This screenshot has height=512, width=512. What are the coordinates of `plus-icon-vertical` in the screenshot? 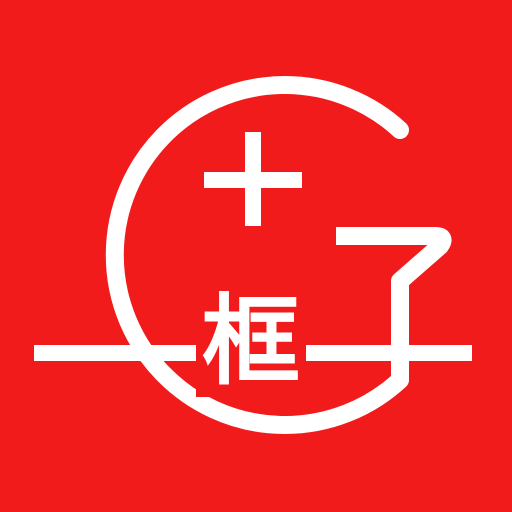 It's located at (253, 179).